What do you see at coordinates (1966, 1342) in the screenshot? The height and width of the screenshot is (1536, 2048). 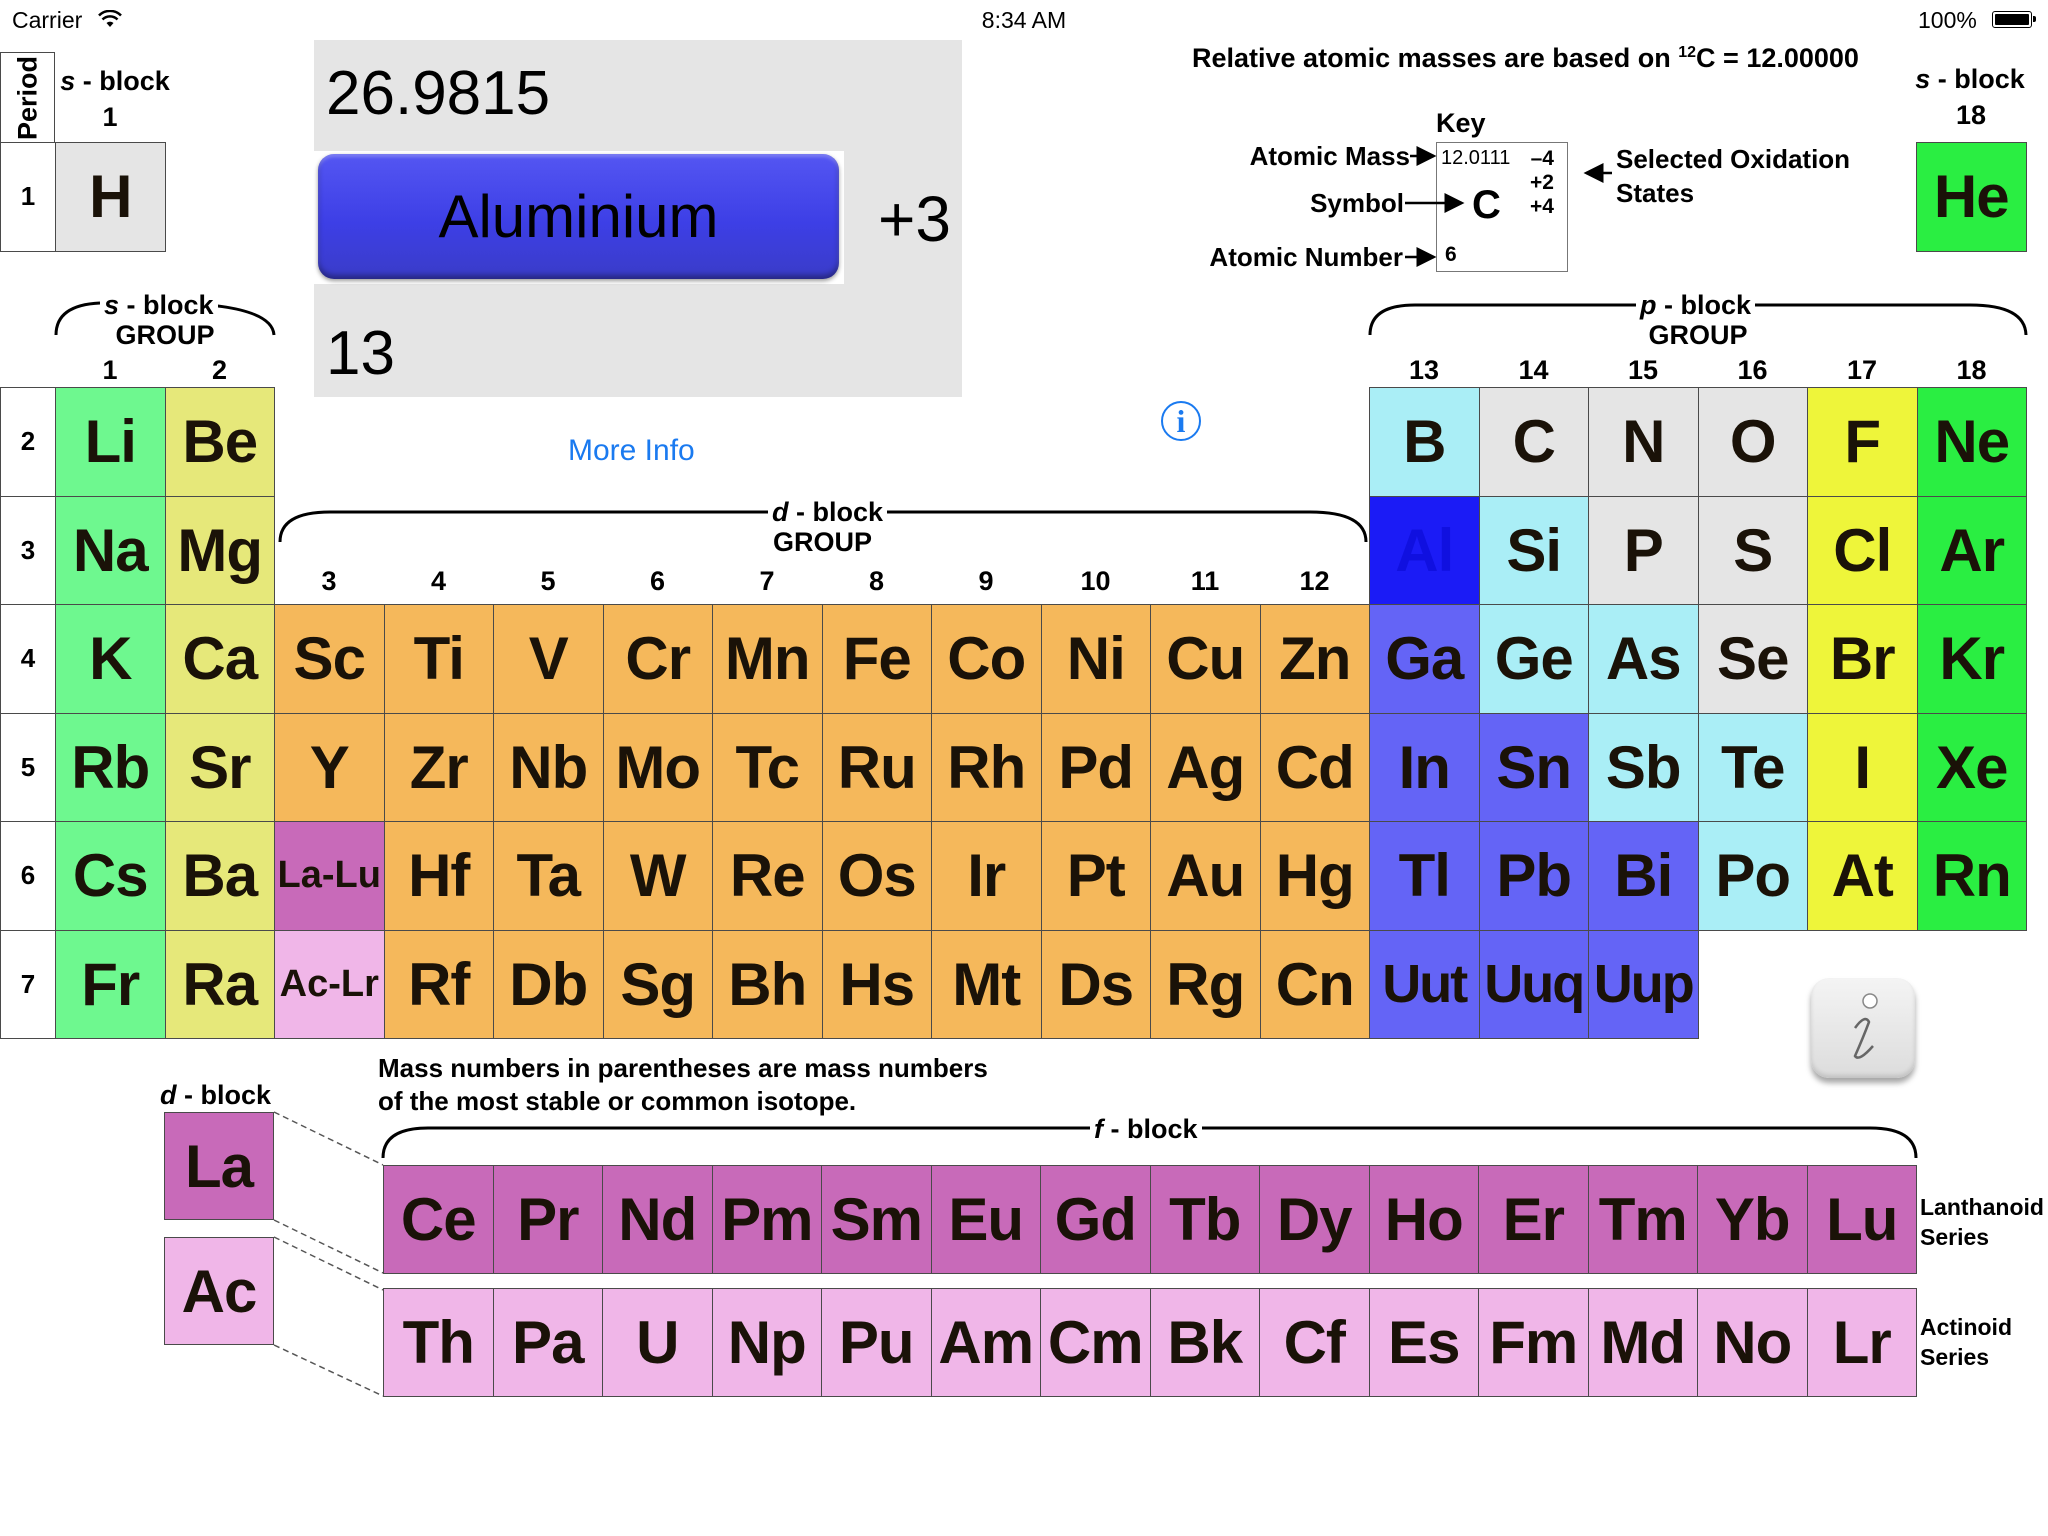 I see `actinoid-series-label: Actinoid Series` at bounding box center [1966, 1342].